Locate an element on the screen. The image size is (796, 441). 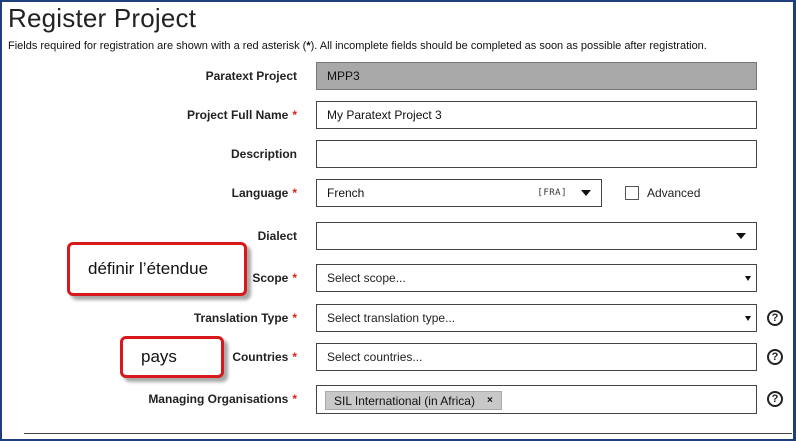
language-select: French [FRA] is located at coordinates (459, 193).